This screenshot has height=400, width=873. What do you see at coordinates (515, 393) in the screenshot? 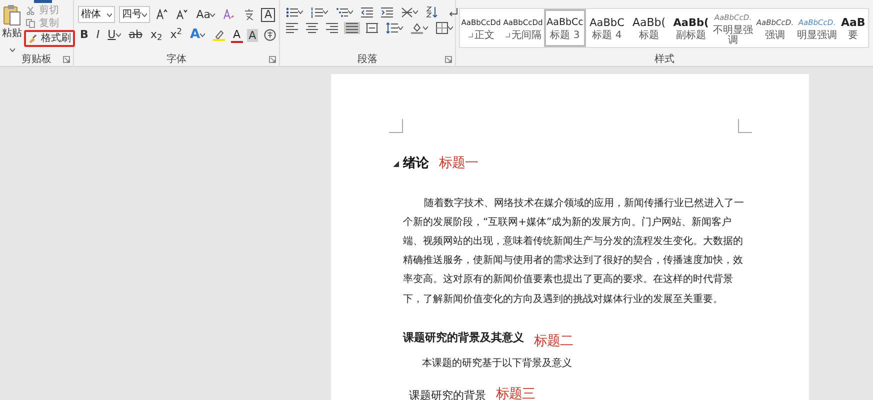
I see `annotation-text: 标题三` at bounding box center [515, 393].